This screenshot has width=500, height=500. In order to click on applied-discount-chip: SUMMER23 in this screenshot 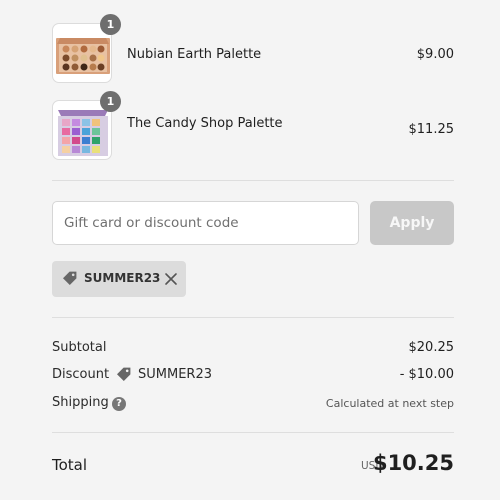, I will do `click(119, 279)`.